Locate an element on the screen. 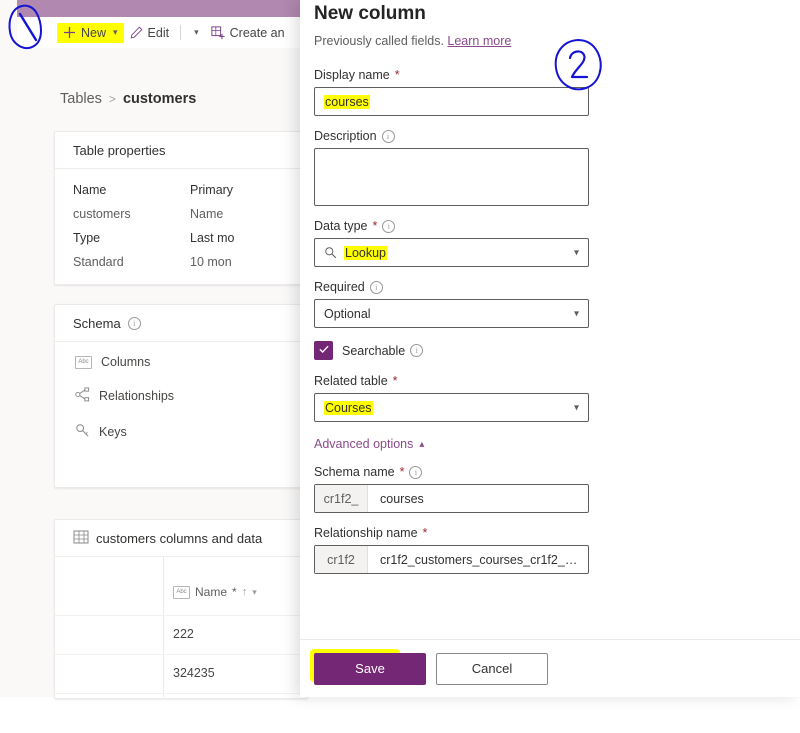  breadcrumb-root: Tables is located at coordinates (81, 99).